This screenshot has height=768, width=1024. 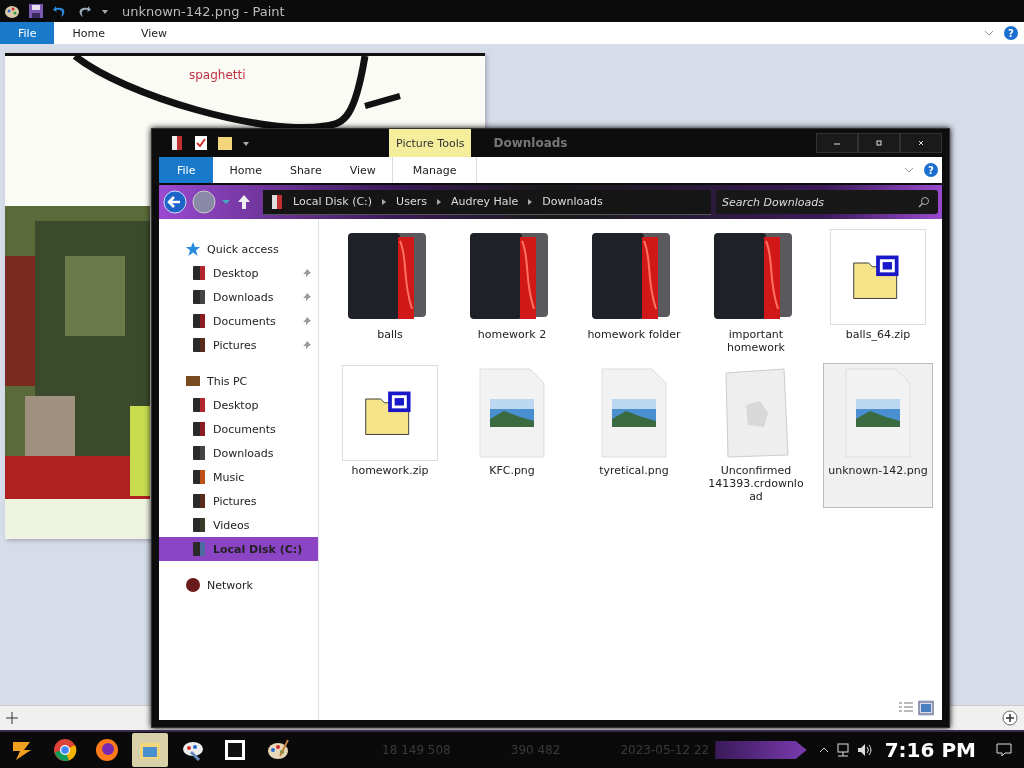 What do you see at coordinates (512, 334) in the screenshot?
I see `file-name: homework 2` at bounding box center [512, 334].